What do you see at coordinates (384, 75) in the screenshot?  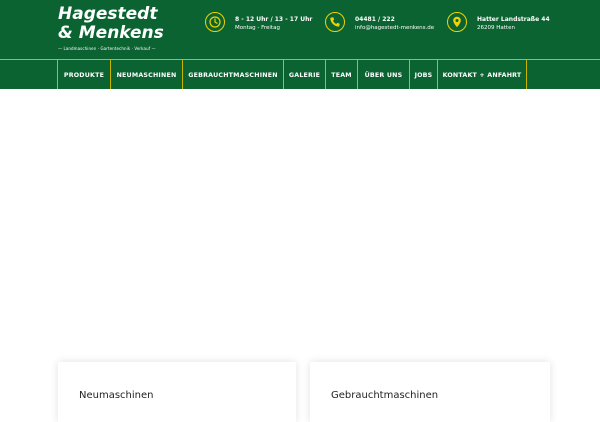 I see `nav-item-ueber-uns: ÜBER UNS` at bounding box center [384, 75].